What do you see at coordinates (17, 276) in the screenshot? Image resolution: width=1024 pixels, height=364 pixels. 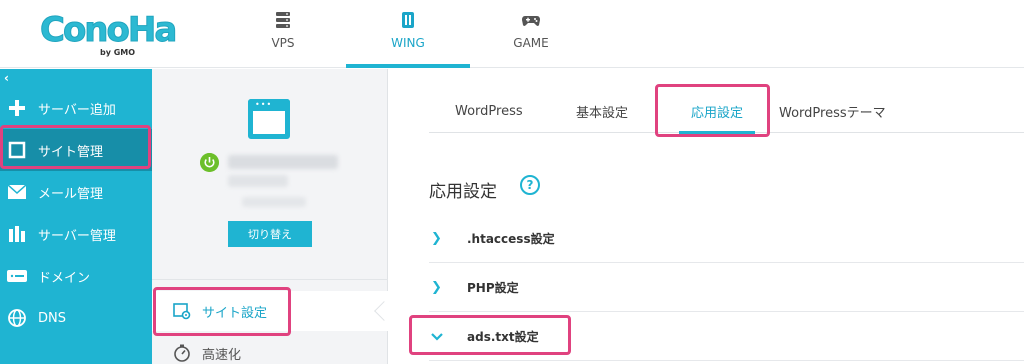 I see `domain-icon` at bounding box center [17, 276].